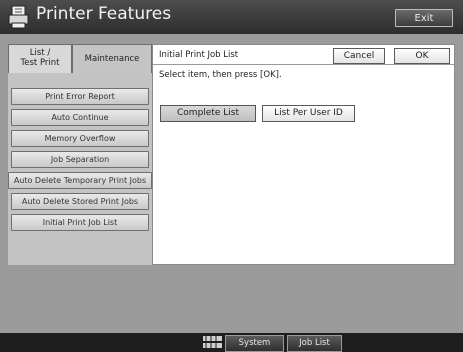  What do you see at coordinates (220, 75) in the screenshot?
I see `instruction-text: Select item, then press [OK].` at bounding box center [220, 75].